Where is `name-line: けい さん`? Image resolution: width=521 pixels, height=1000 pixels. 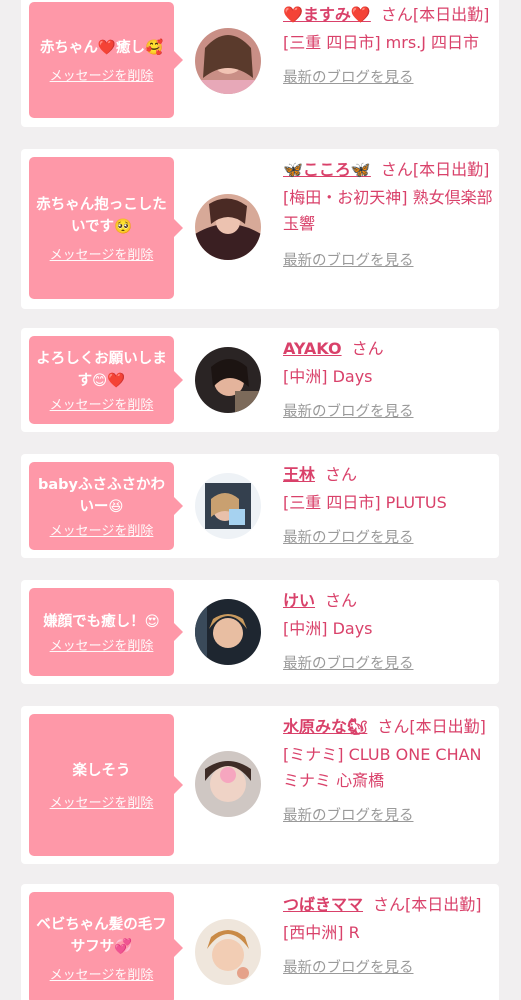
name-line: けい さん is located at coordinates (389, 601).